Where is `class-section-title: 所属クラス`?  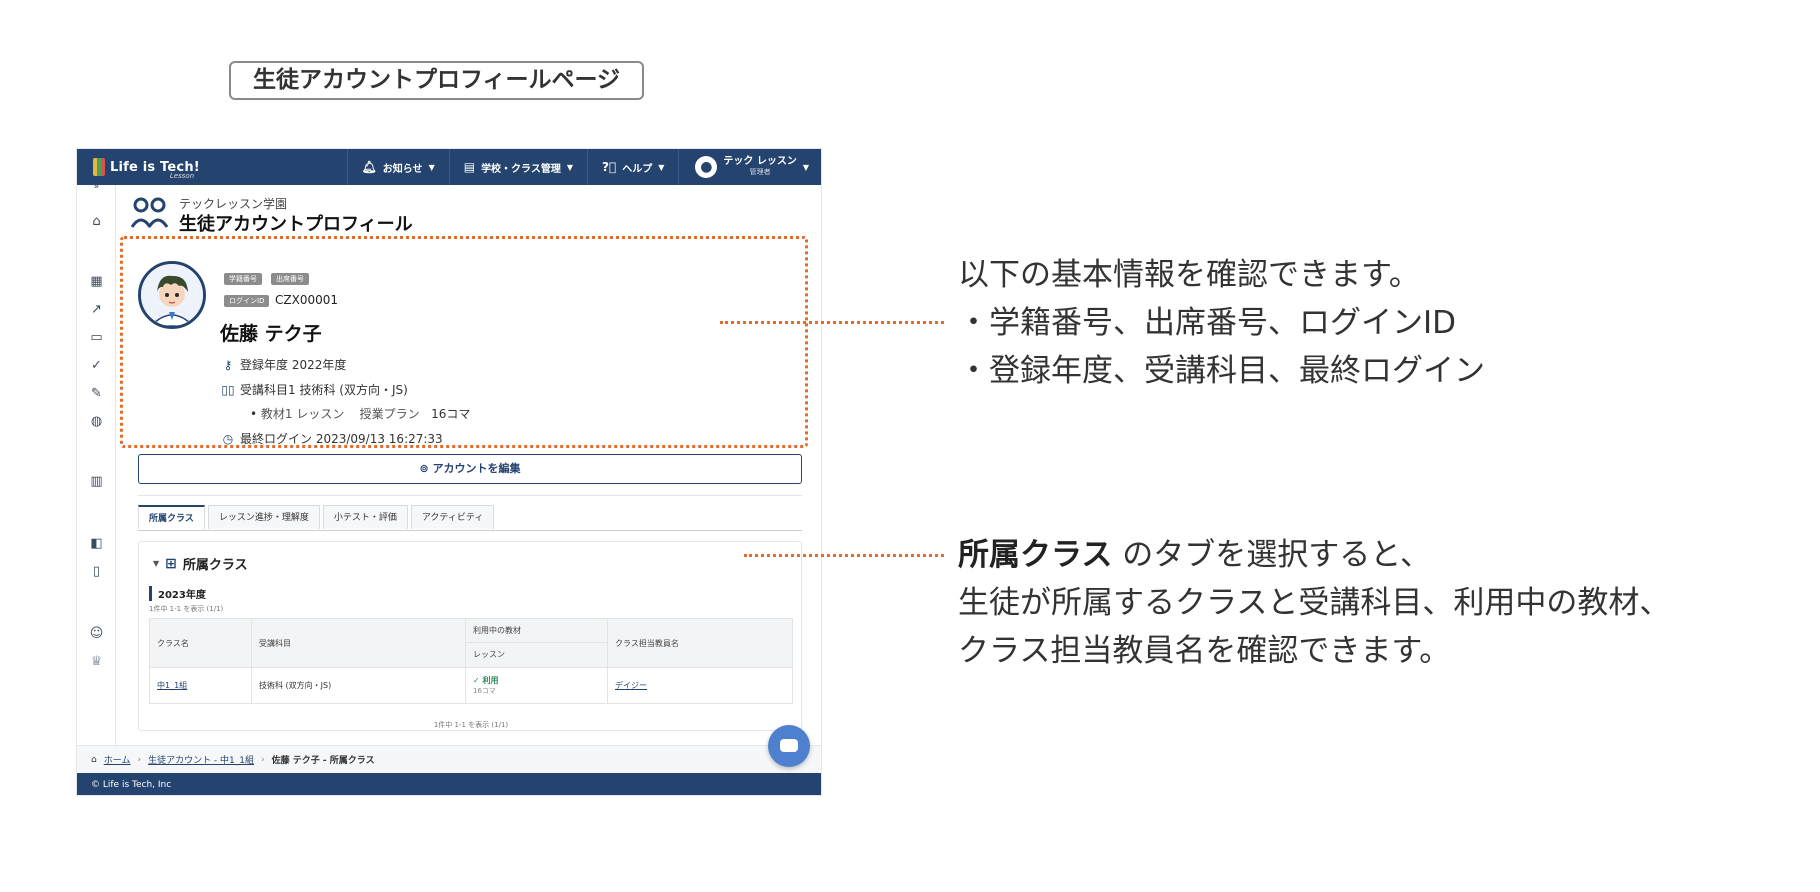
class-section-title: 所属クラス is located at coordinates (215, 565).